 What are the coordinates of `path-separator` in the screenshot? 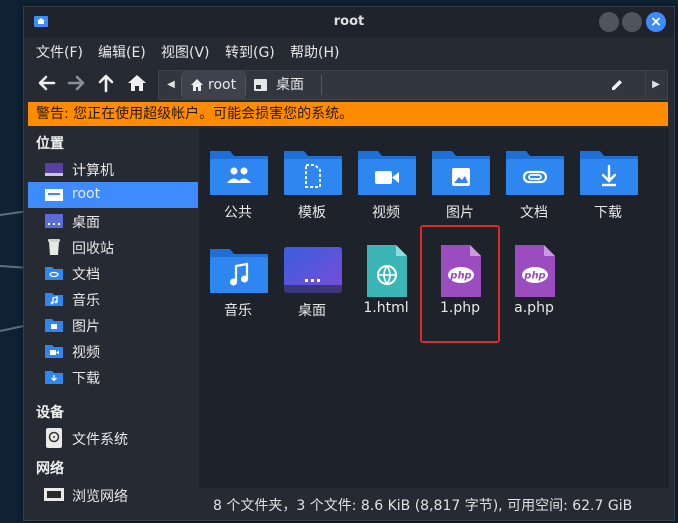 It's located at (321, 85).